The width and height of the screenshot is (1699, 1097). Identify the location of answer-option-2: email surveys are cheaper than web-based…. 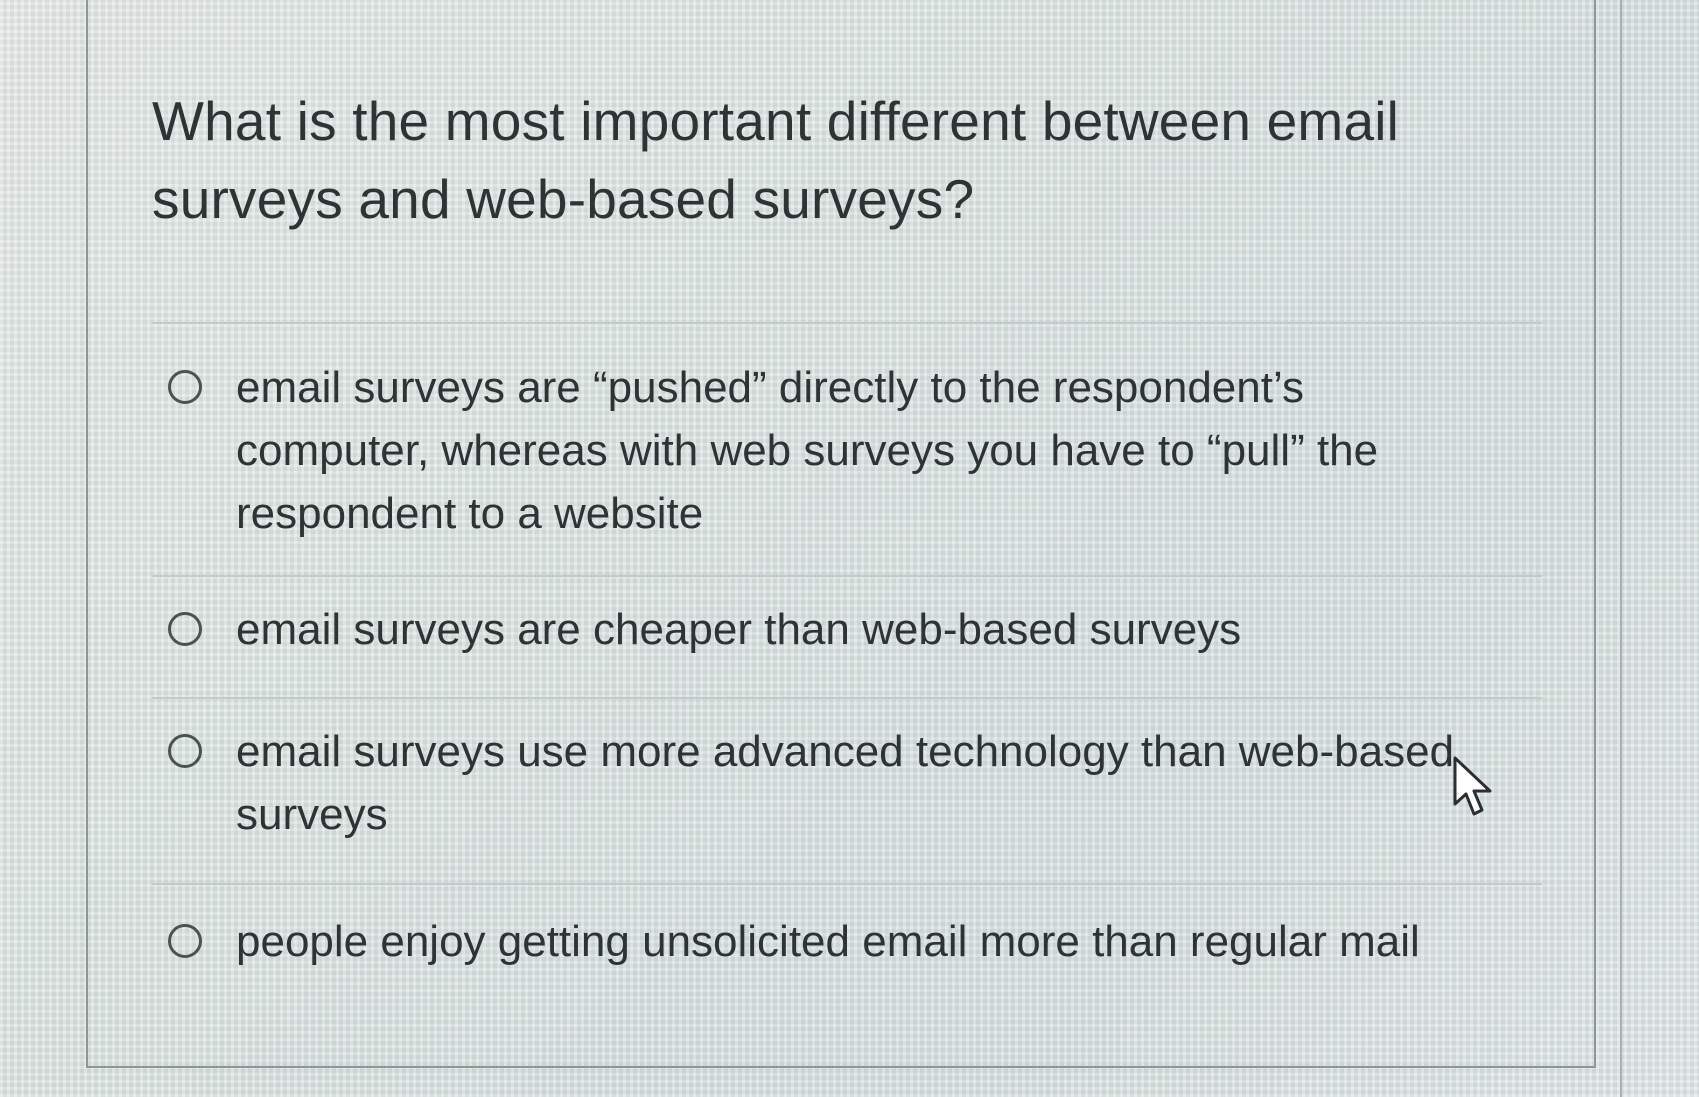
(818, 633).